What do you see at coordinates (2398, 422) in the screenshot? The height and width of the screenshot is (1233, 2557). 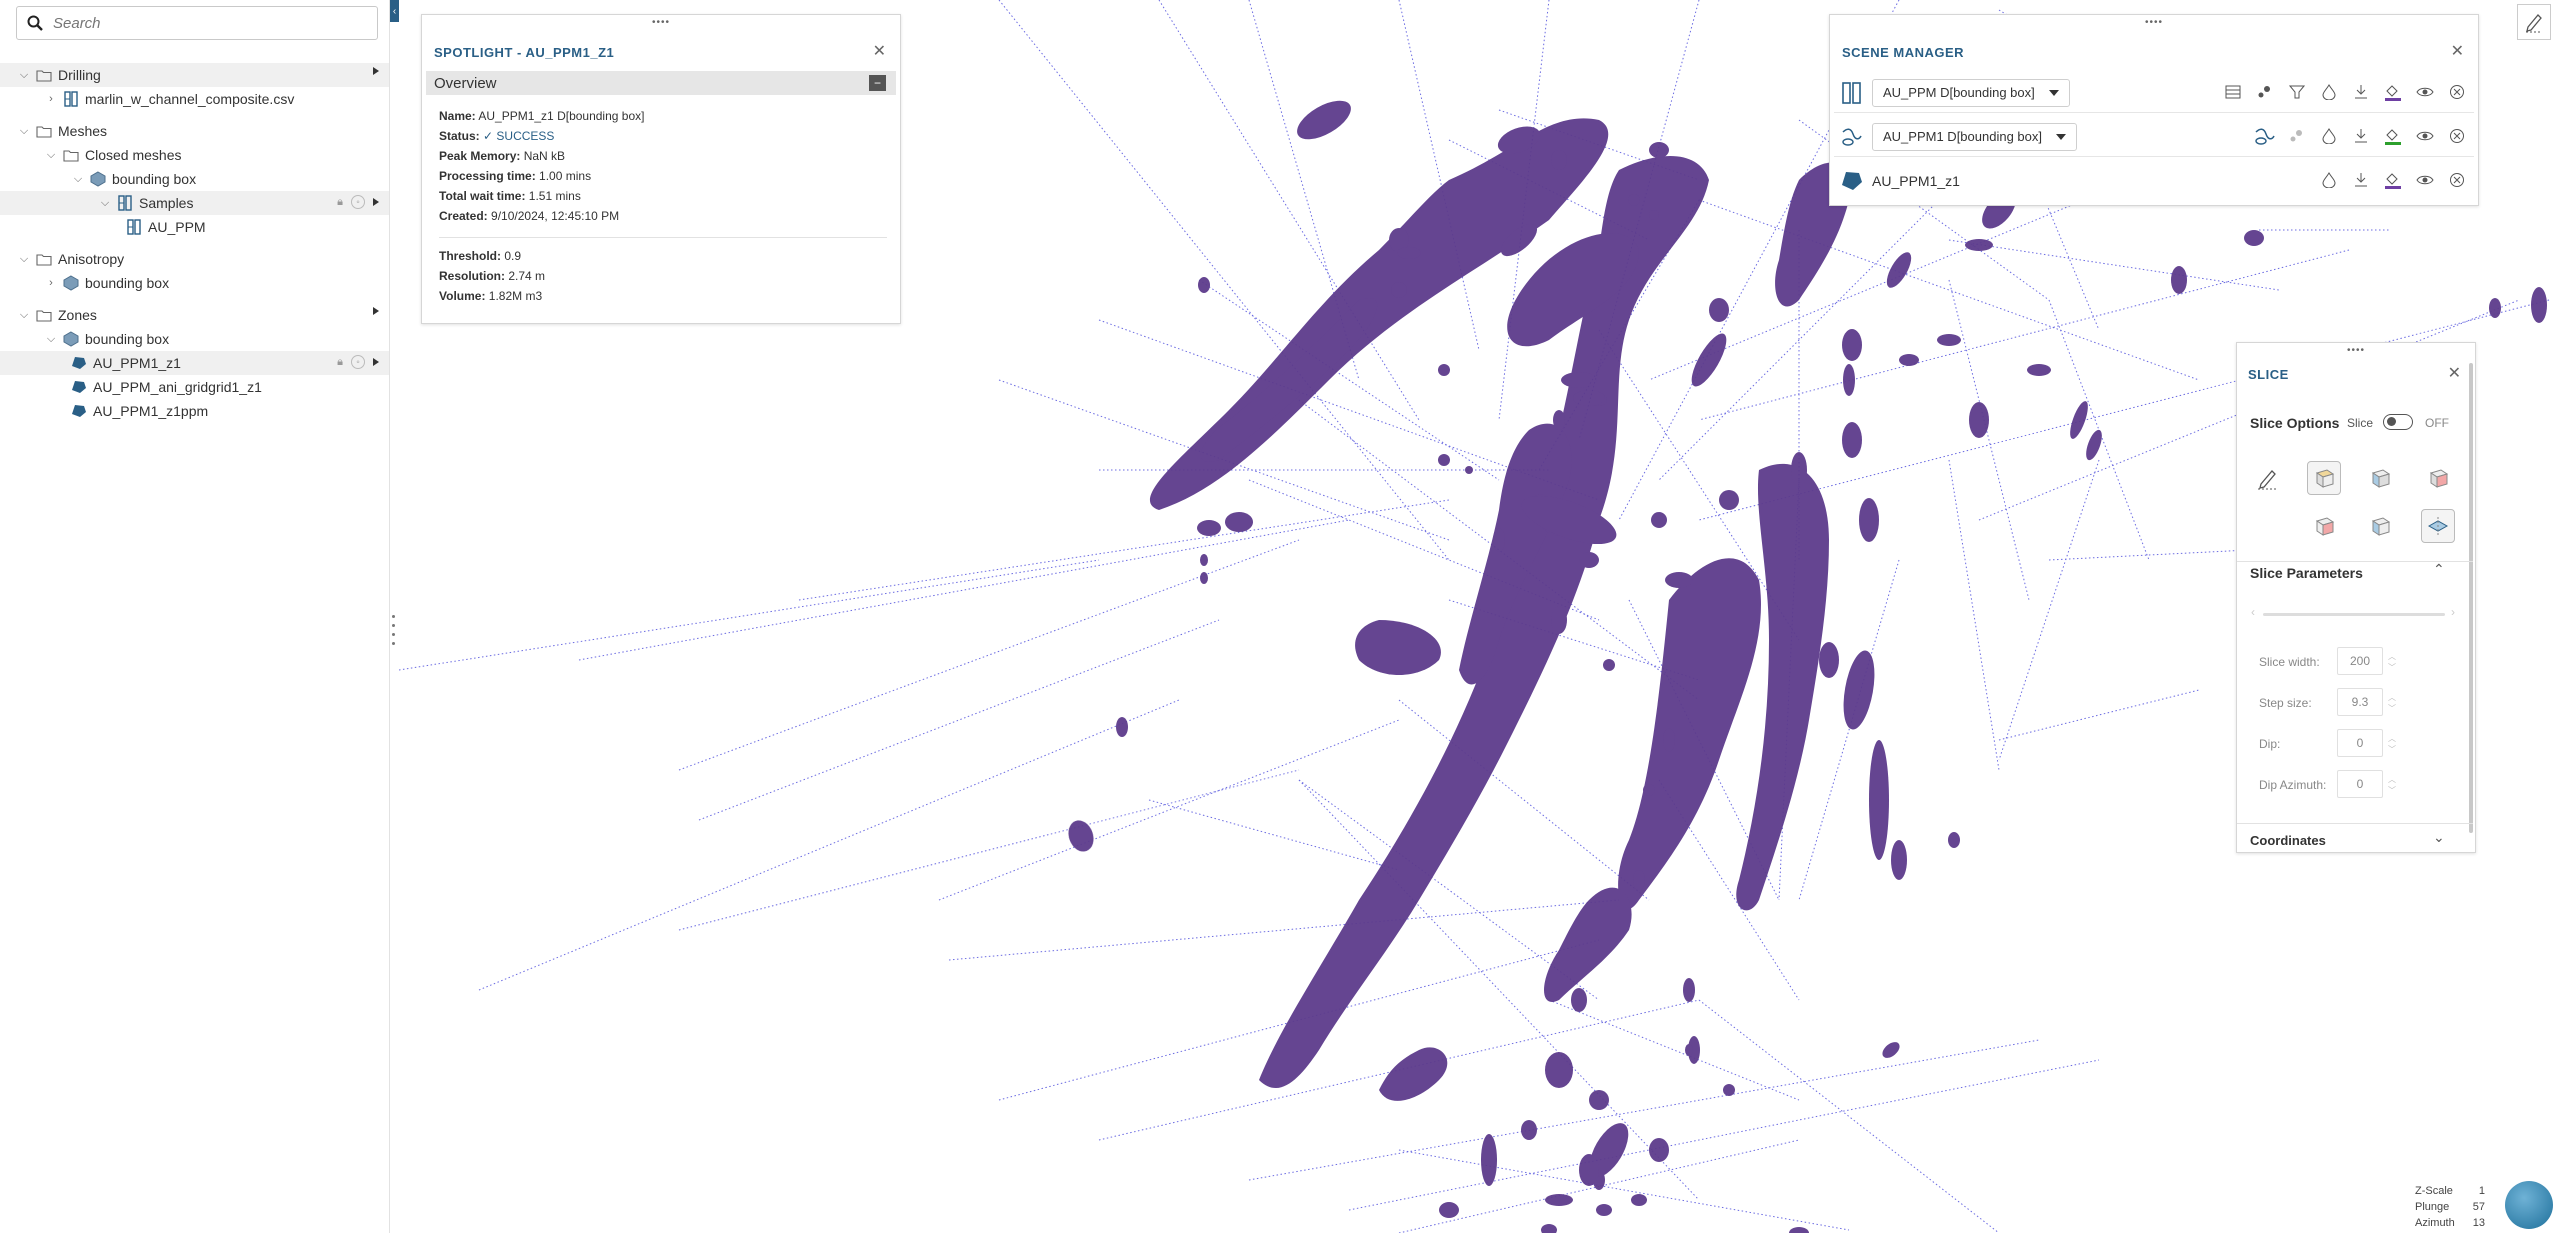 I see `slice-toggle` at bounding box center [2398, 422].